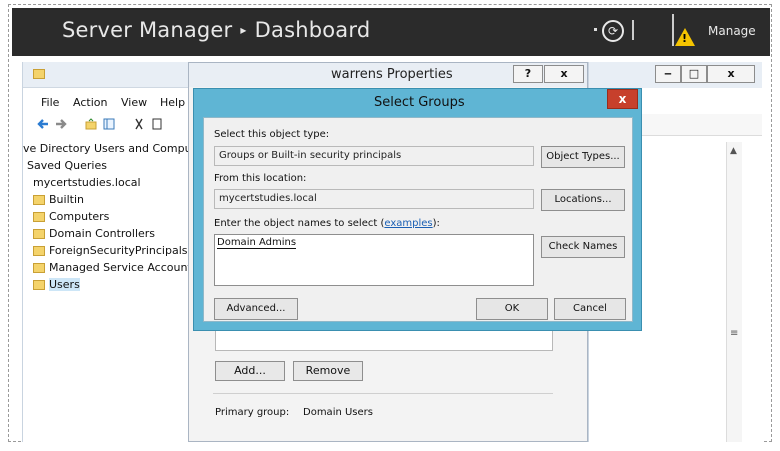  Describe the element at coordinates (338, 412) in the screenshot. I see `primary-group-value: Domain Users` at that location.